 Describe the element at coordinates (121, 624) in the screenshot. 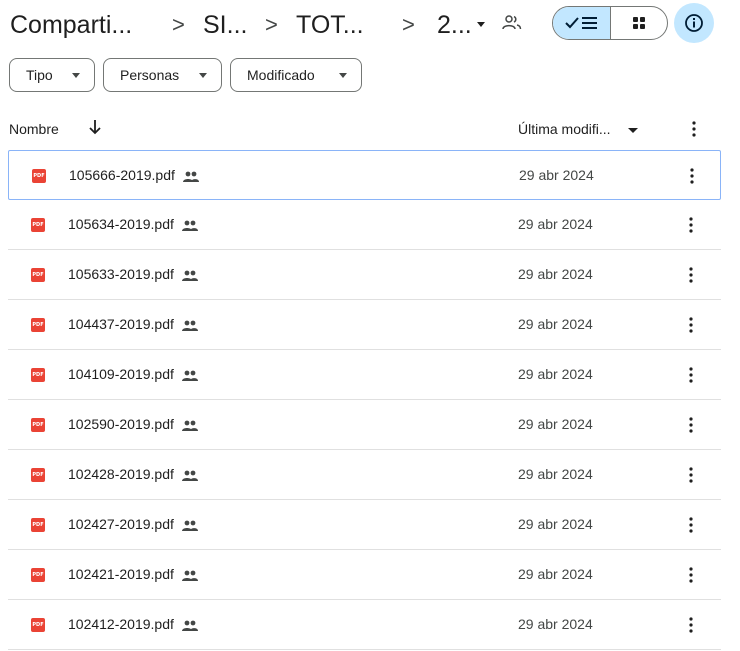

I see `file-name: 102412-2019.pdf` at that location.